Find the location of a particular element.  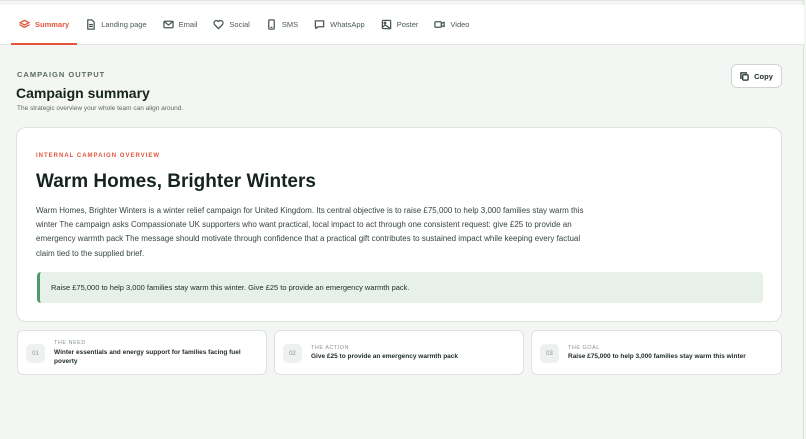

layers-icon is located at coordinates (24, 23).